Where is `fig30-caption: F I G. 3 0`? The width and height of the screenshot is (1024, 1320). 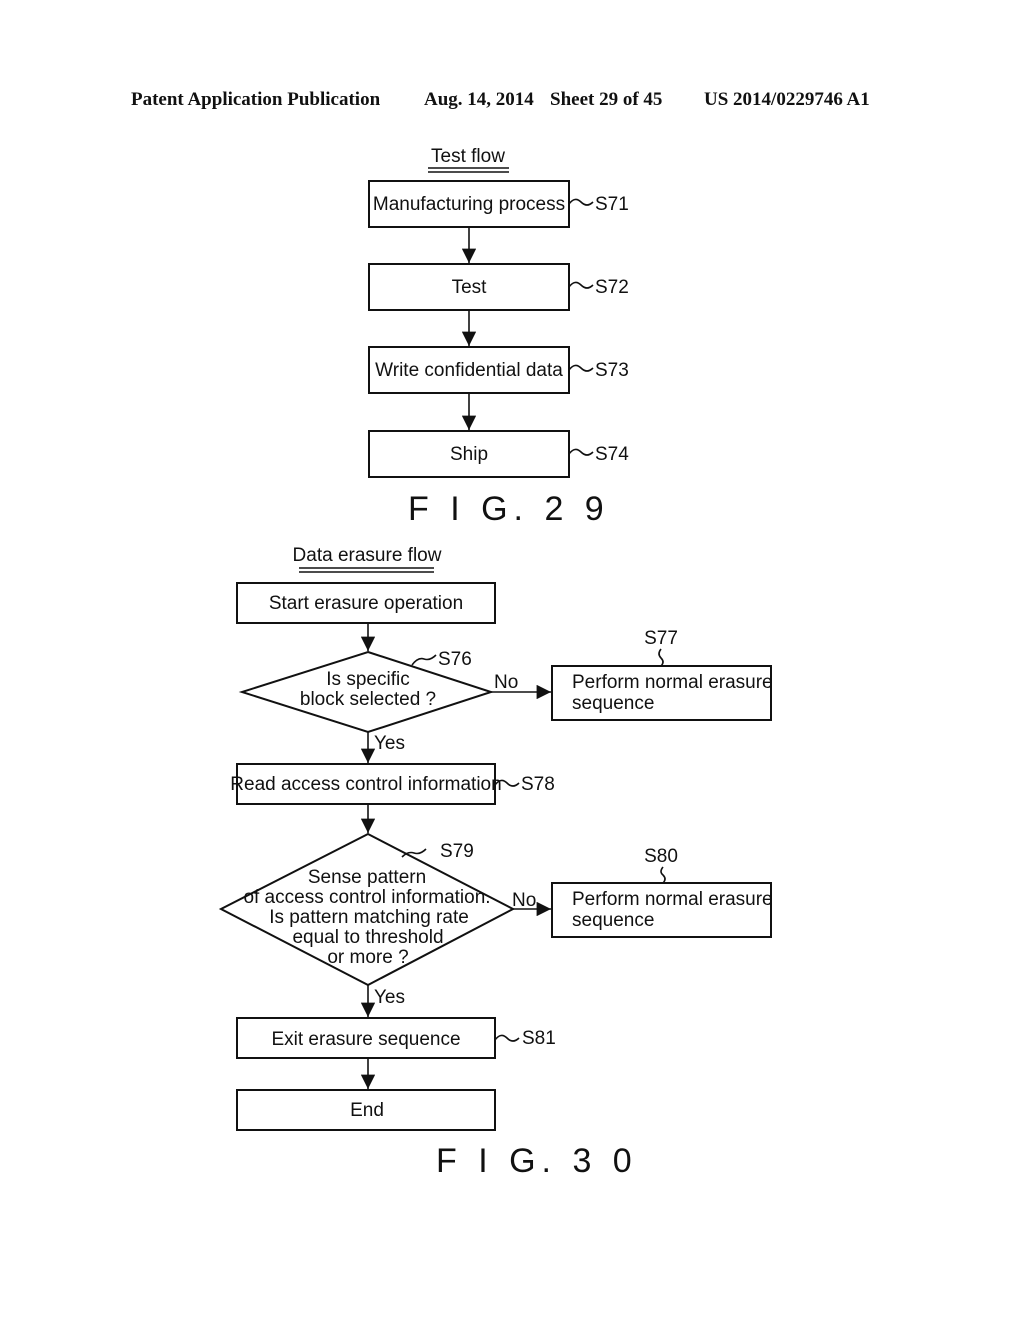 fig30-caption: F I G. 3 0 is located at coordinates (537, 1161).